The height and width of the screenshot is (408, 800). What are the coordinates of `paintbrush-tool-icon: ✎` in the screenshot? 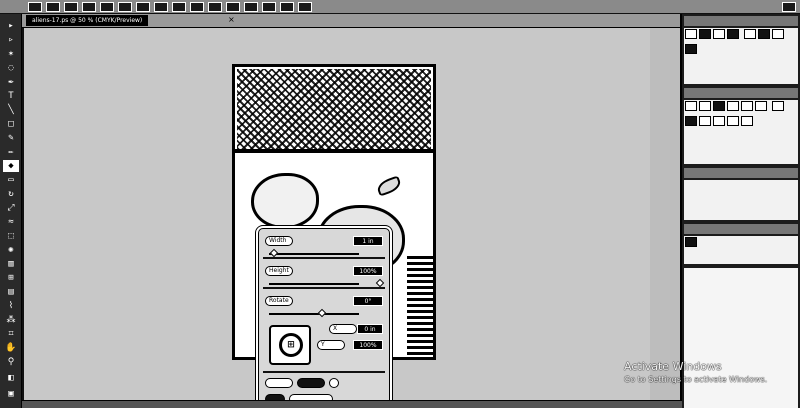 It's located at (11, 138).